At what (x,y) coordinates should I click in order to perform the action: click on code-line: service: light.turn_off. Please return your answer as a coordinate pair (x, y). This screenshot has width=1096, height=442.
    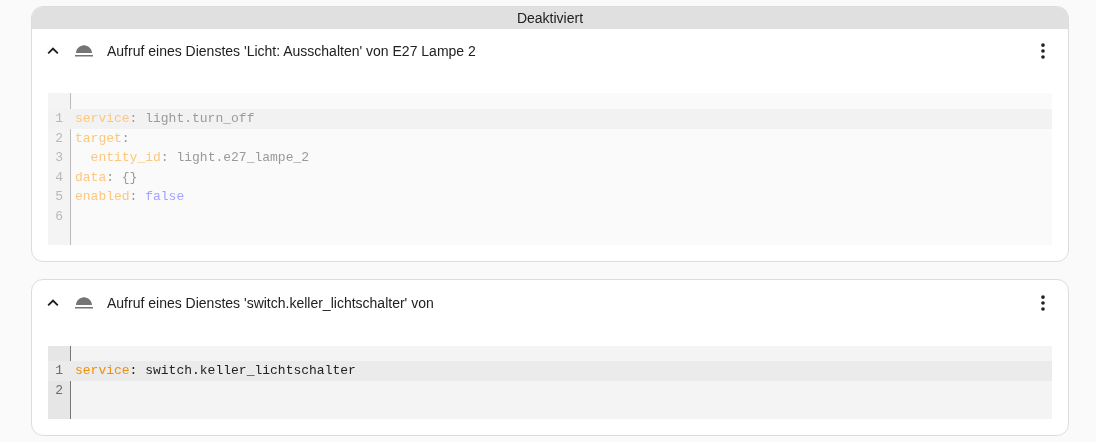
    Looking at the image, I should click on (165, 119).